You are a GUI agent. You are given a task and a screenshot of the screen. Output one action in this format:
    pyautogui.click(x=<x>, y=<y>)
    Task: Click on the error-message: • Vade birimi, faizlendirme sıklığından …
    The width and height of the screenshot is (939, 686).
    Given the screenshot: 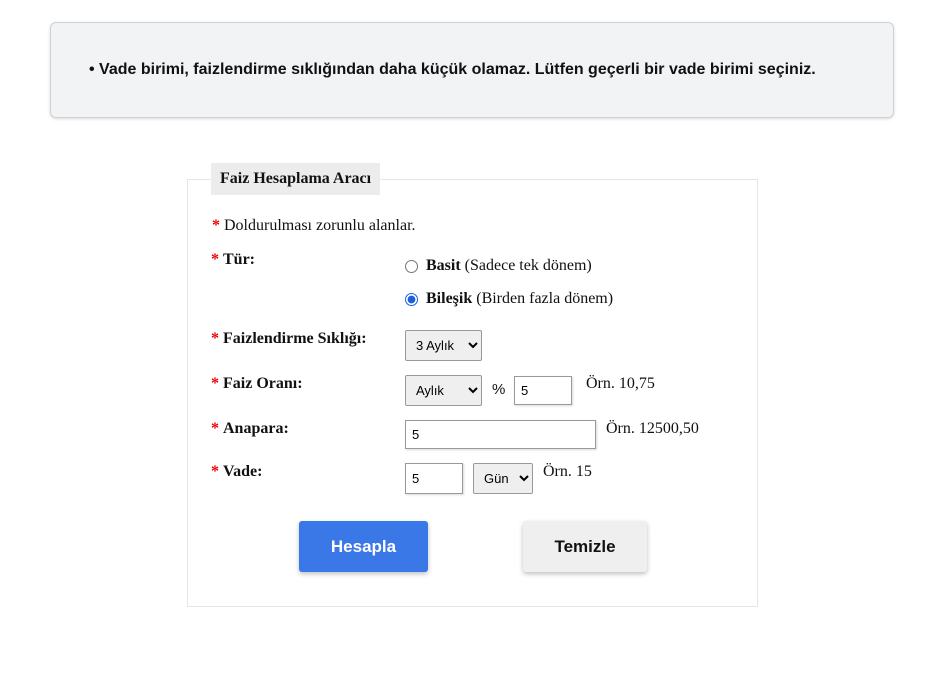 What is the action you would take?
    pyautogui.click(x=452, y=69)
    